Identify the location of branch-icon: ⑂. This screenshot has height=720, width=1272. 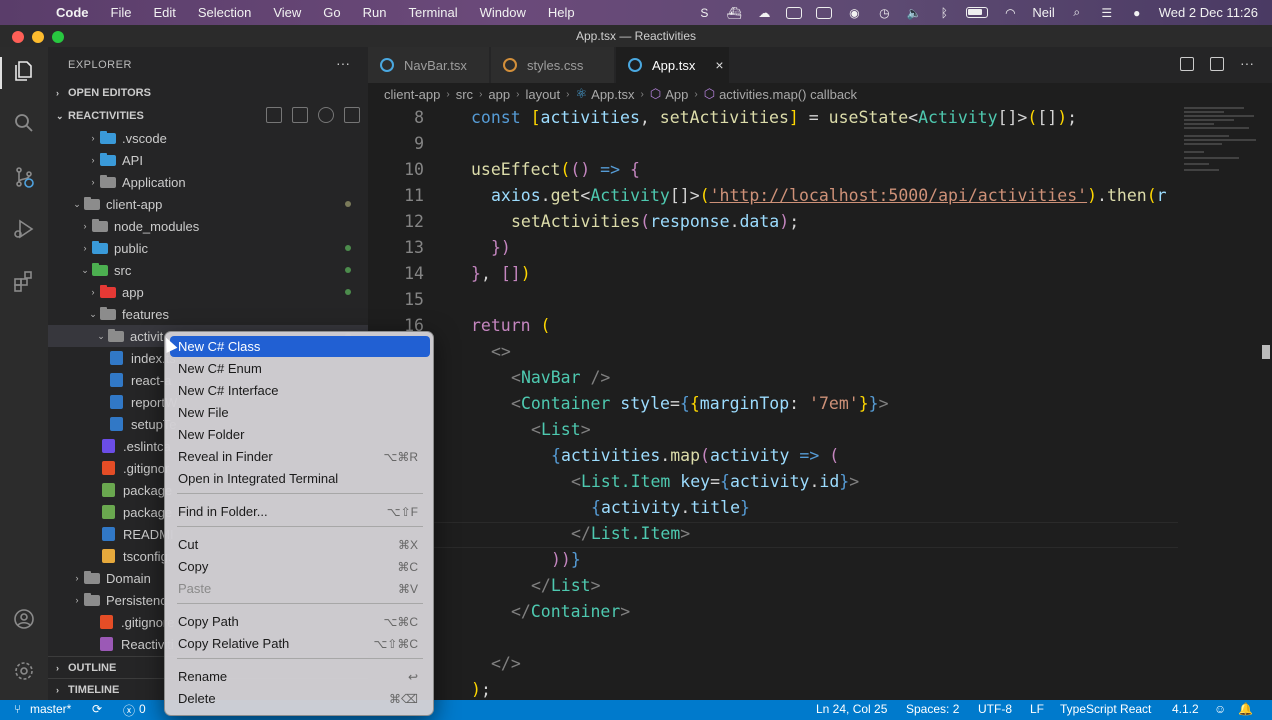
(17, 709).